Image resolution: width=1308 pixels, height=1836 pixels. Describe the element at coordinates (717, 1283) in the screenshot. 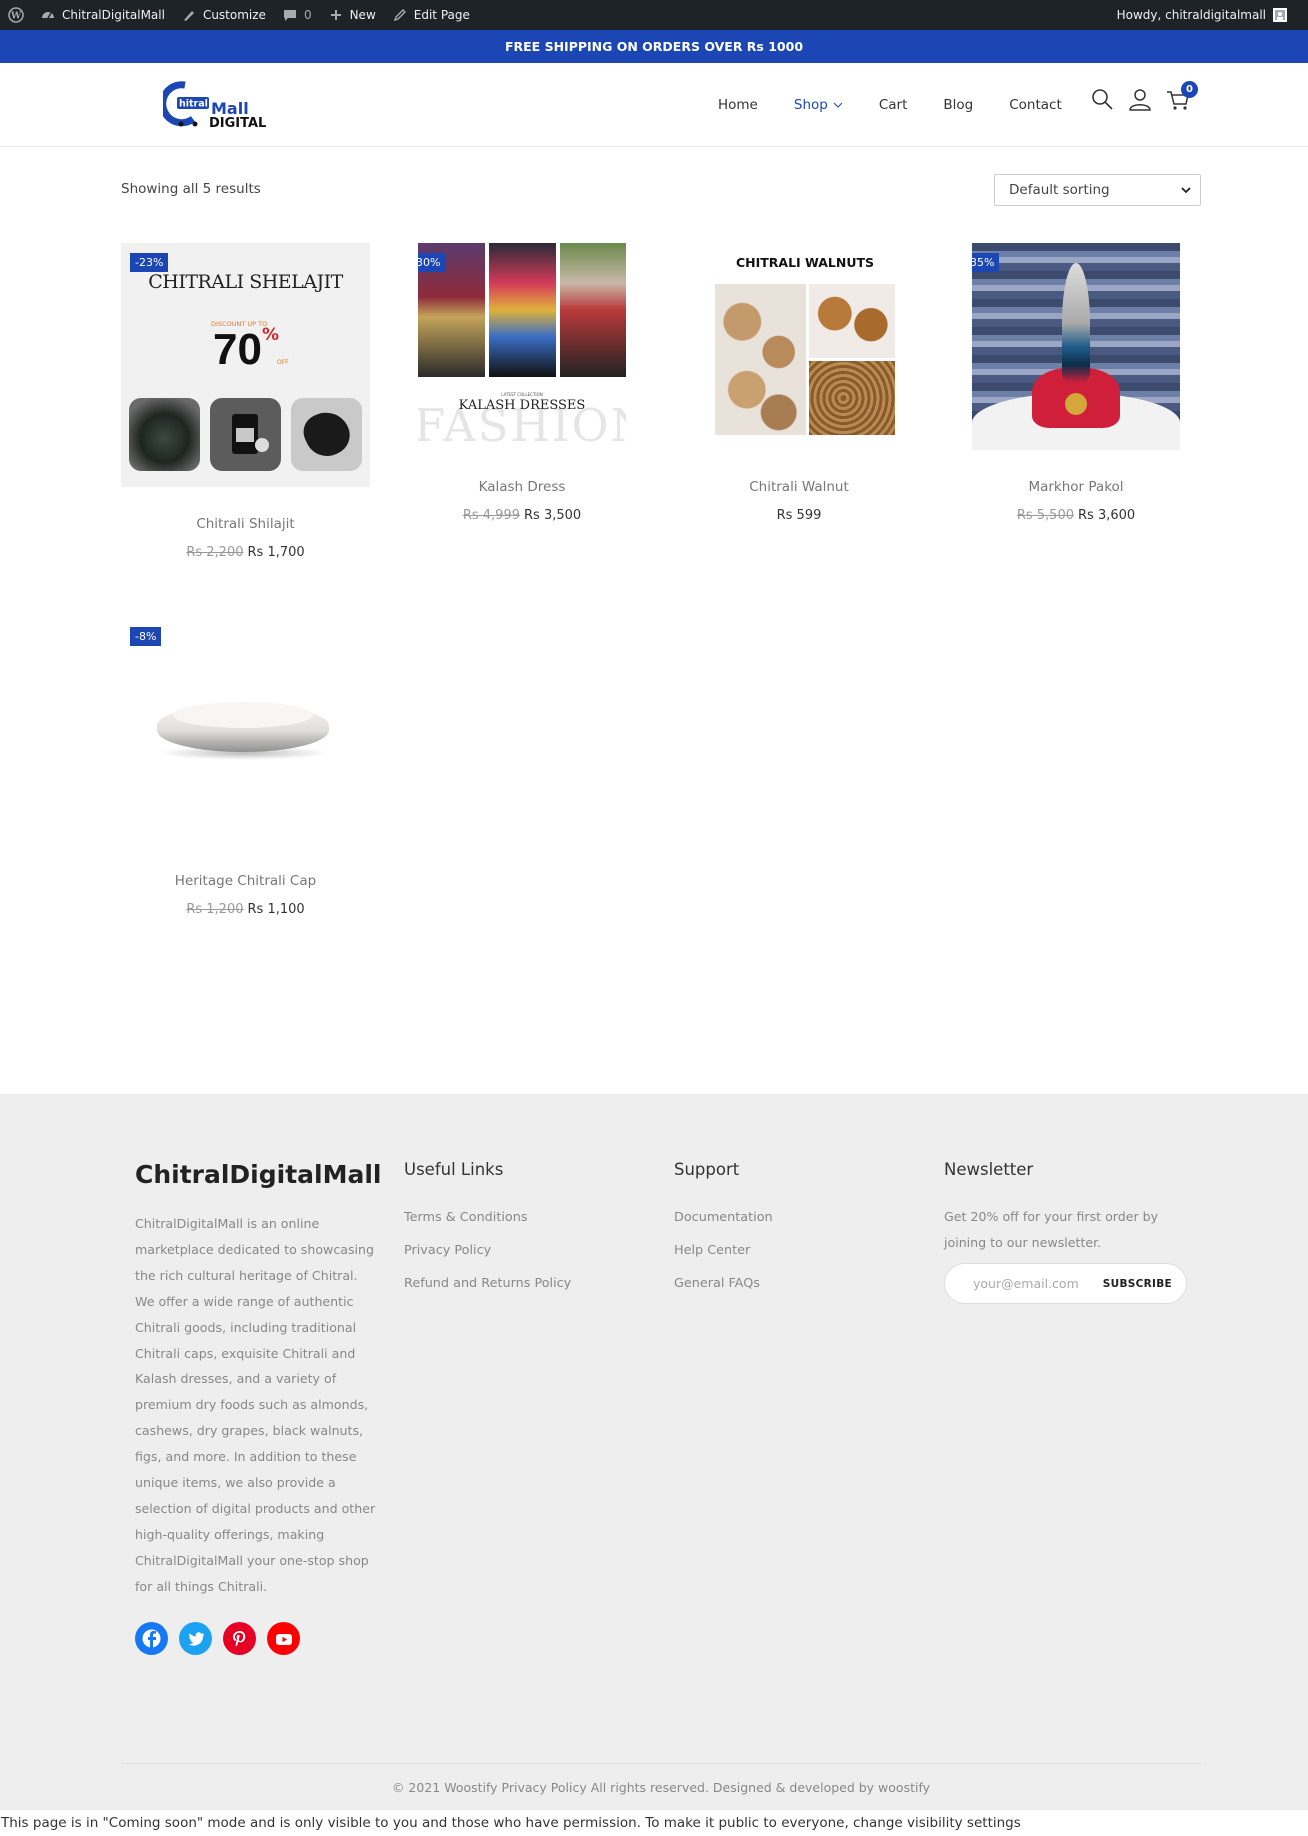

I see `footer-link-faqs: General FAQs` at that location.